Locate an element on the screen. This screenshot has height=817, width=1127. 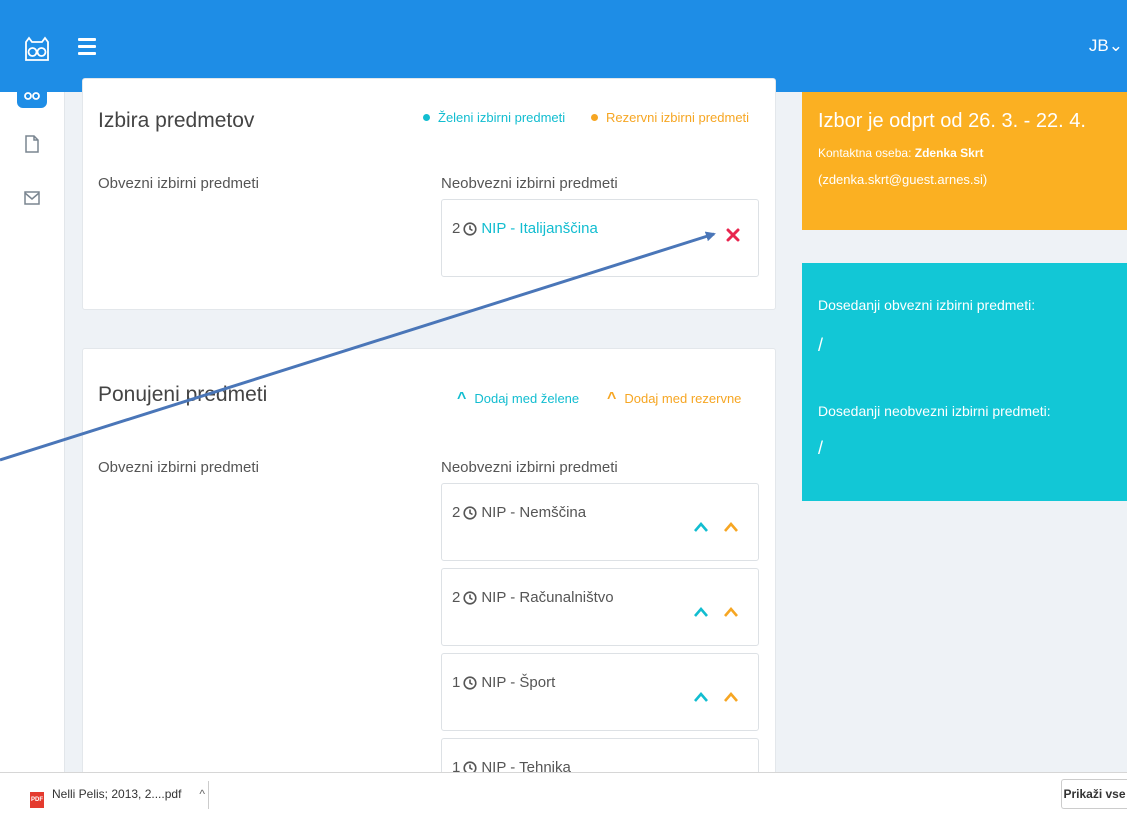
chevron-down-icon: ⌄ is located at coordinates (1115, 45).